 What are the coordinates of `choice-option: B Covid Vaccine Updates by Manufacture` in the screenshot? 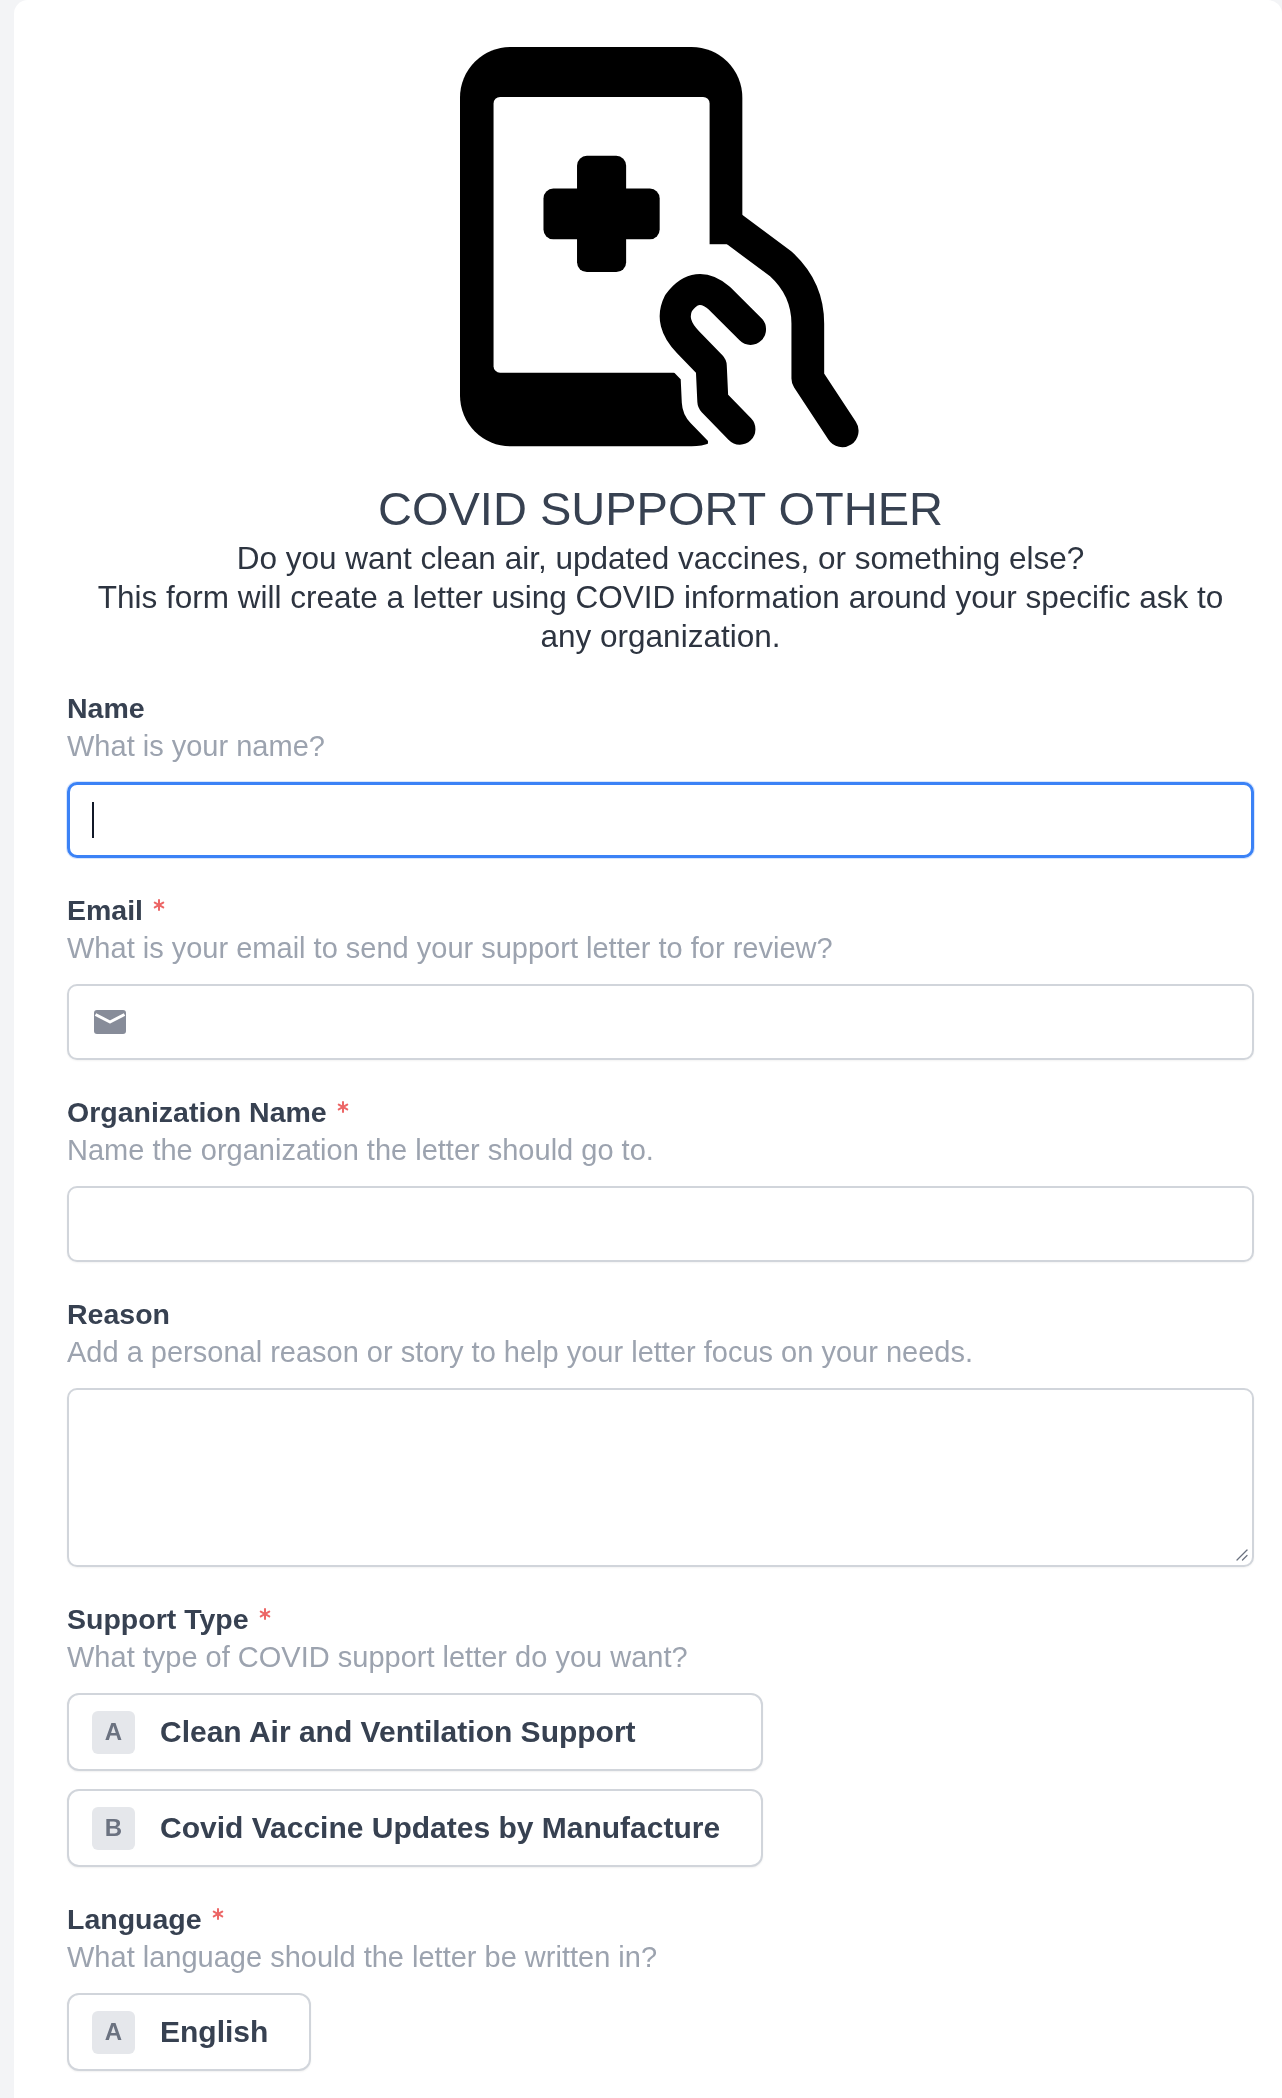 It's located at (415, 1828).